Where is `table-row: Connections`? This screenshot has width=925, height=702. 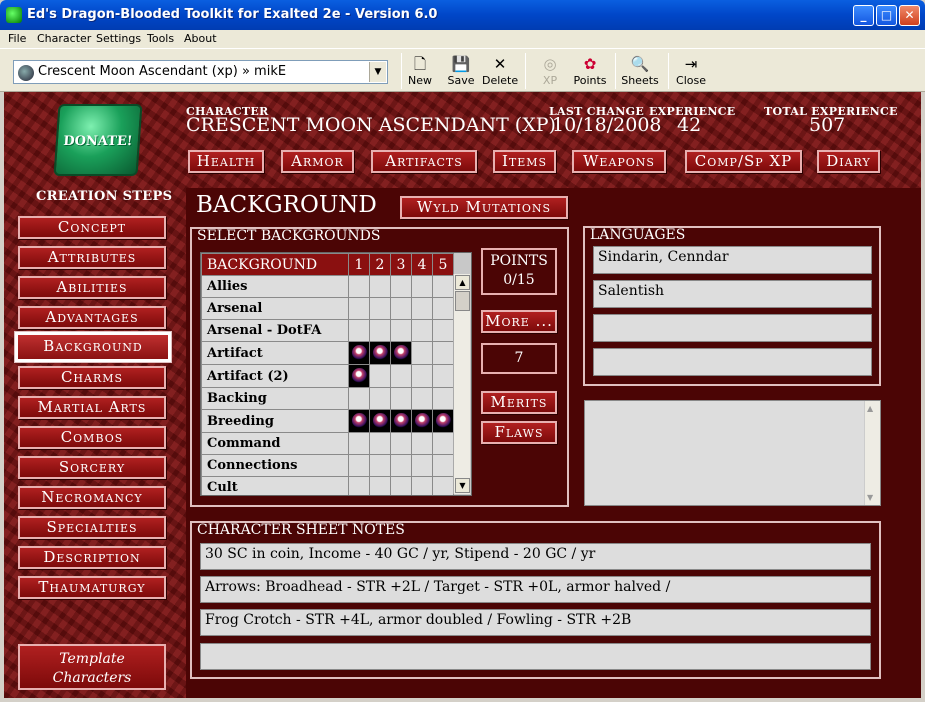
table-row: Connections is located at coordinates (327, 465).